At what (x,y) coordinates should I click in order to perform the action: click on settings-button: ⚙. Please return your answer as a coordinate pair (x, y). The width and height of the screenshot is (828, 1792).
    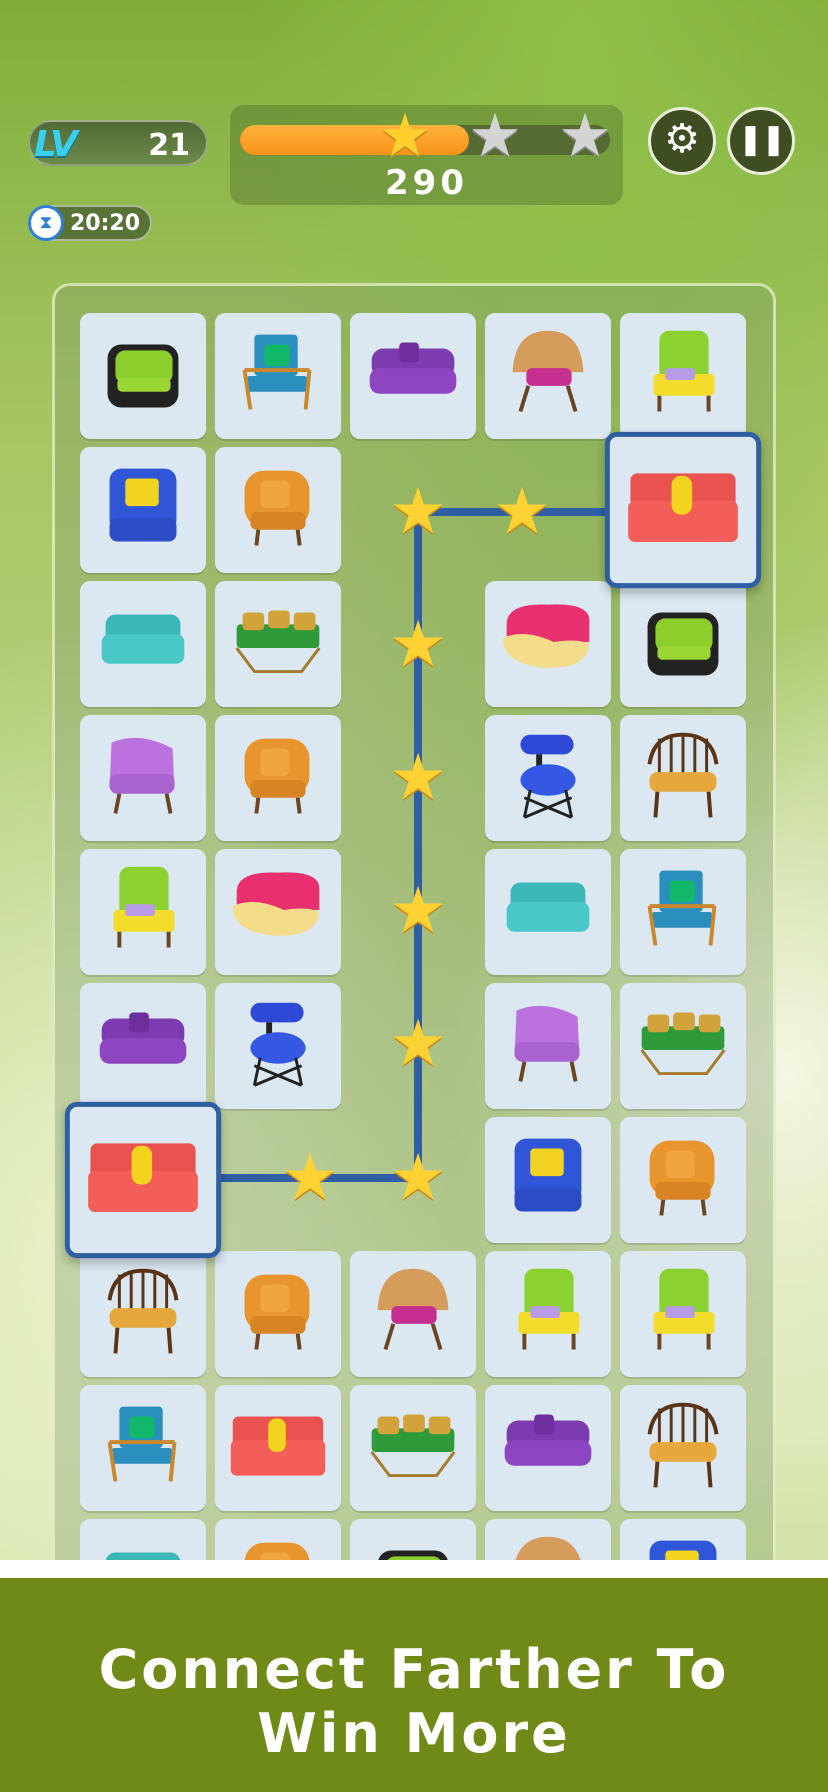
    Looking at the image, I should click on (682, 141).